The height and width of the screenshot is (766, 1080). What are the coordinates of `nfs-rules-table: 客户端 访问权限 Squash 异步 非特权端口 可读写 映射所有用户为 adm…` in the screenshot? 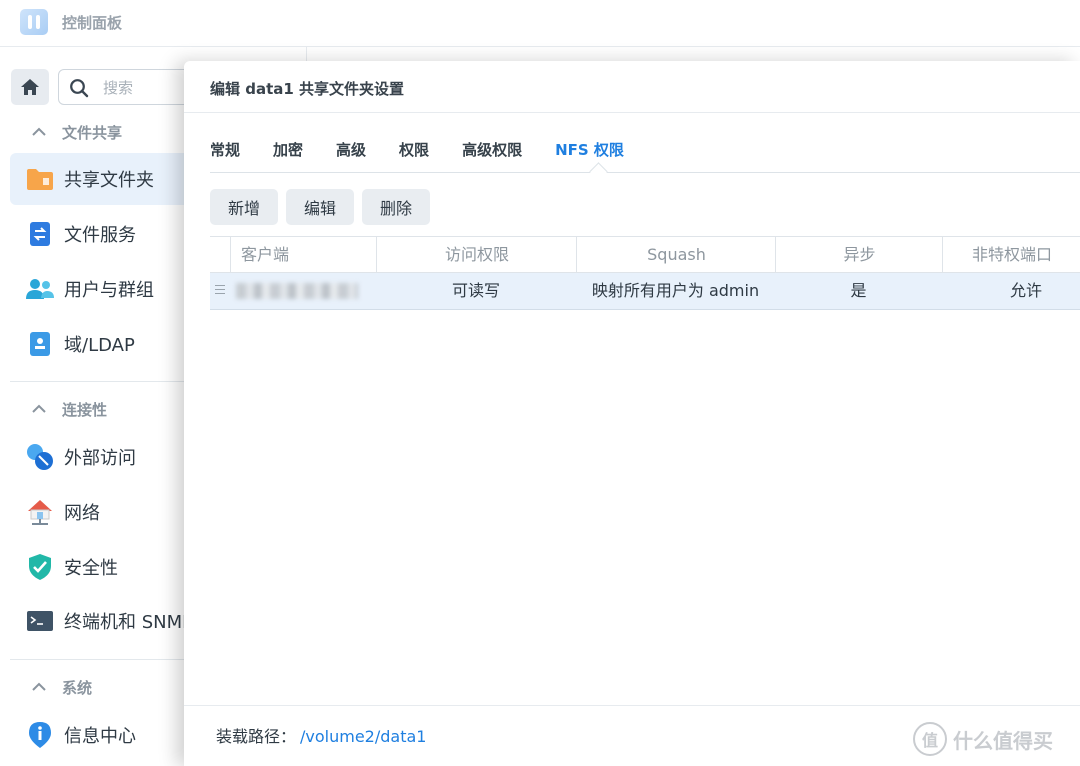 It's located at (645, 273).